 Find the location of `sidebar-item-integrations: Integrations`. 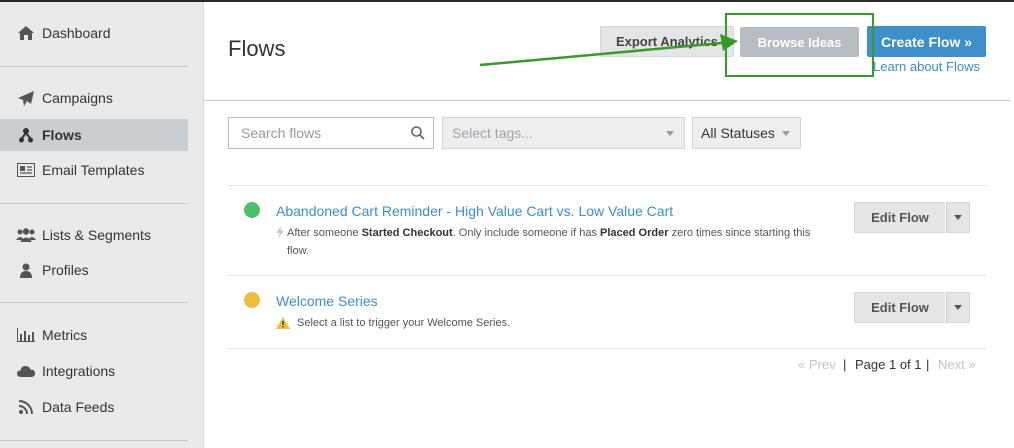

sidebar-item-integrations: Integrations is located at coordinates (94, 371).